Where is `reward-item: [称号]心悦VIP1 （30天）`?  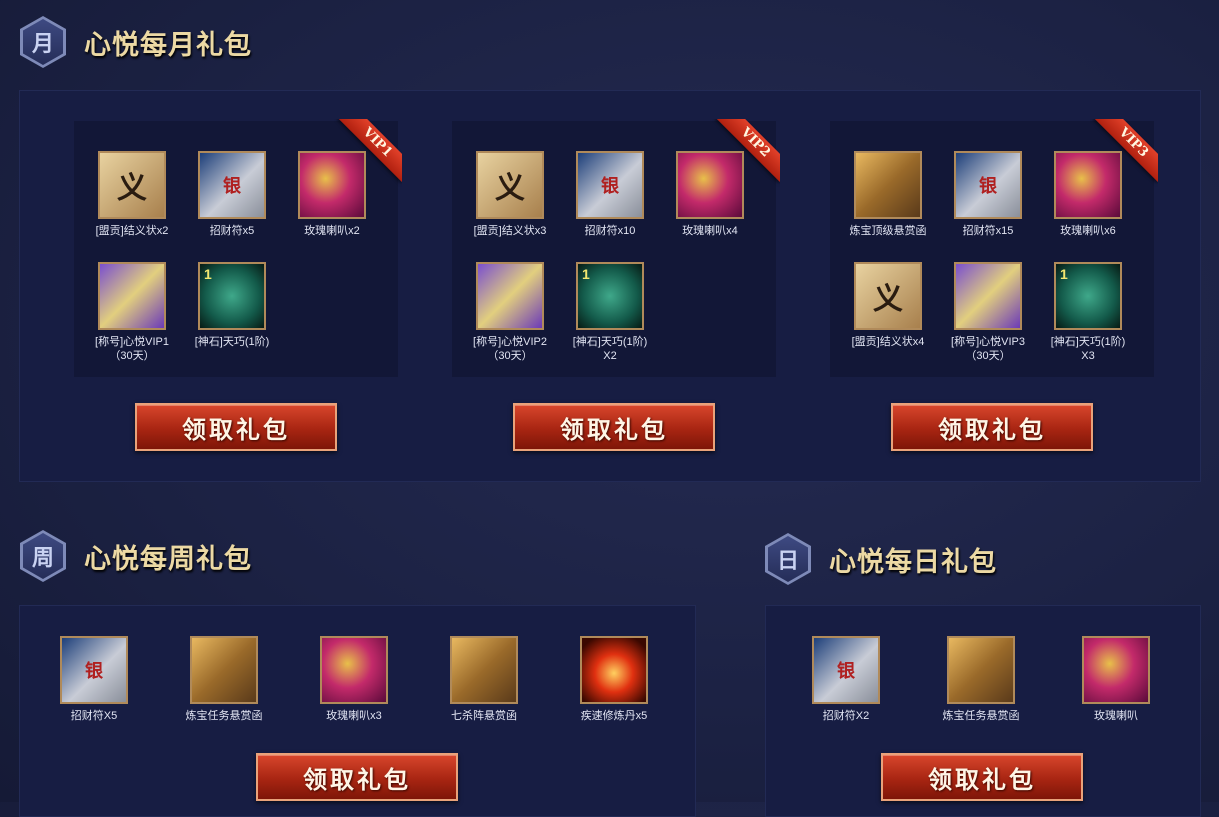 reward-item: [称号]心悦VIP1 （30天） is located at coordinates (132, 312).